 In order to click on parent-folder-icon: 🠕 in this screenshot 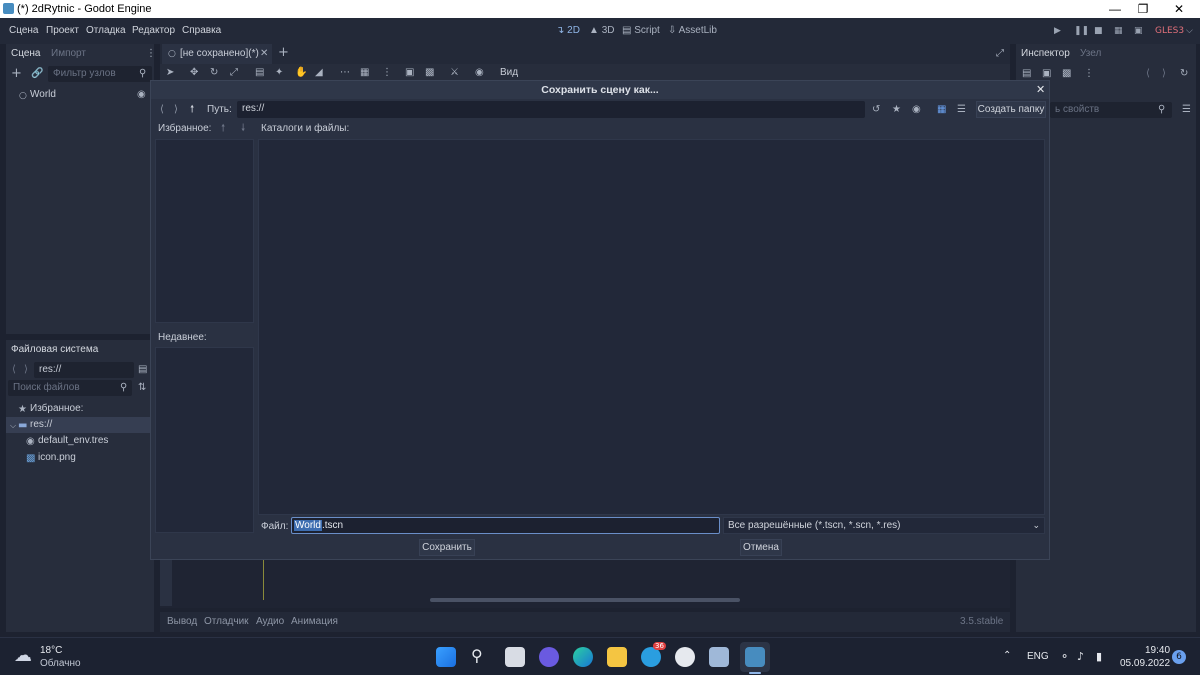, I will do `click(192, 110)`.